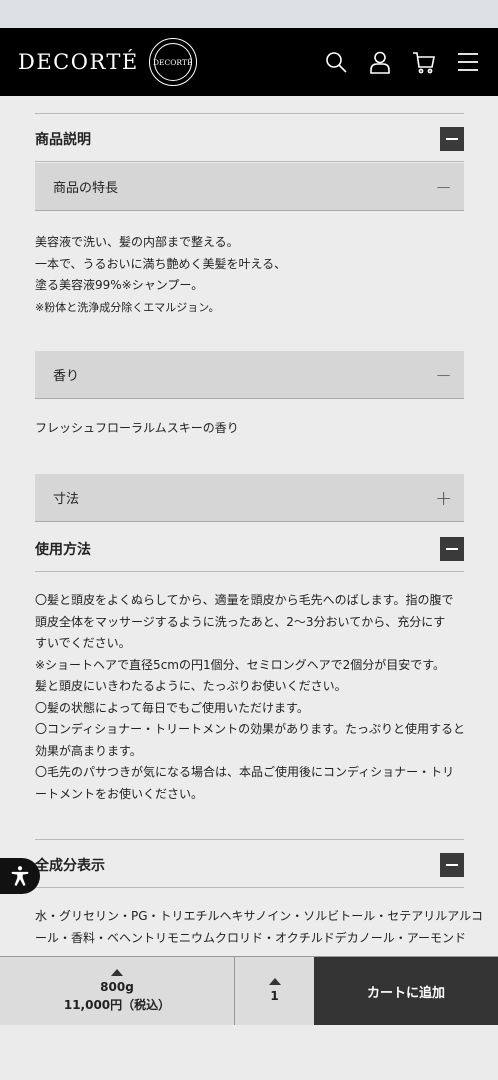 This screenshot has height=1080, width=498. Describe the element at coordinates (172, 707) in the screenshot. I see `text-line: 〇髪の状態によって毎日でもご使用いただけます。` at that location.